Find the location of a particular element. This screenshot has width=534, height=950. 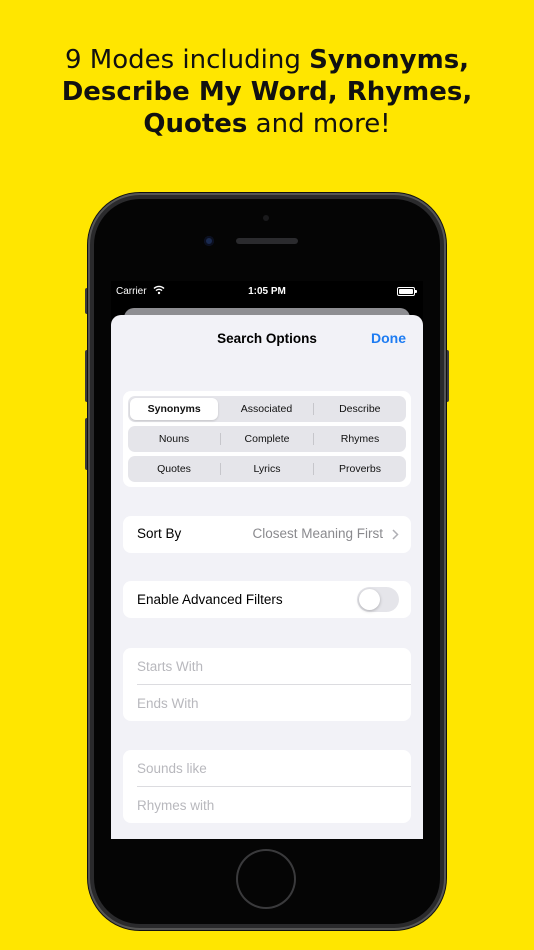

headline-bold-1: Synonyms, is located at coordinates (389, 60).